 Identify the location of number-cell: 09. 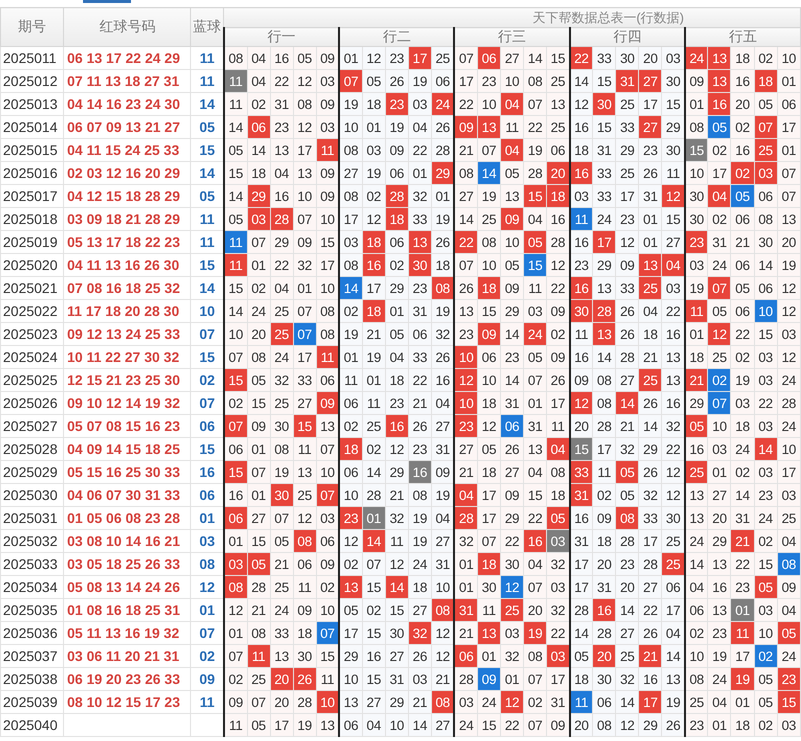
(696, 81).